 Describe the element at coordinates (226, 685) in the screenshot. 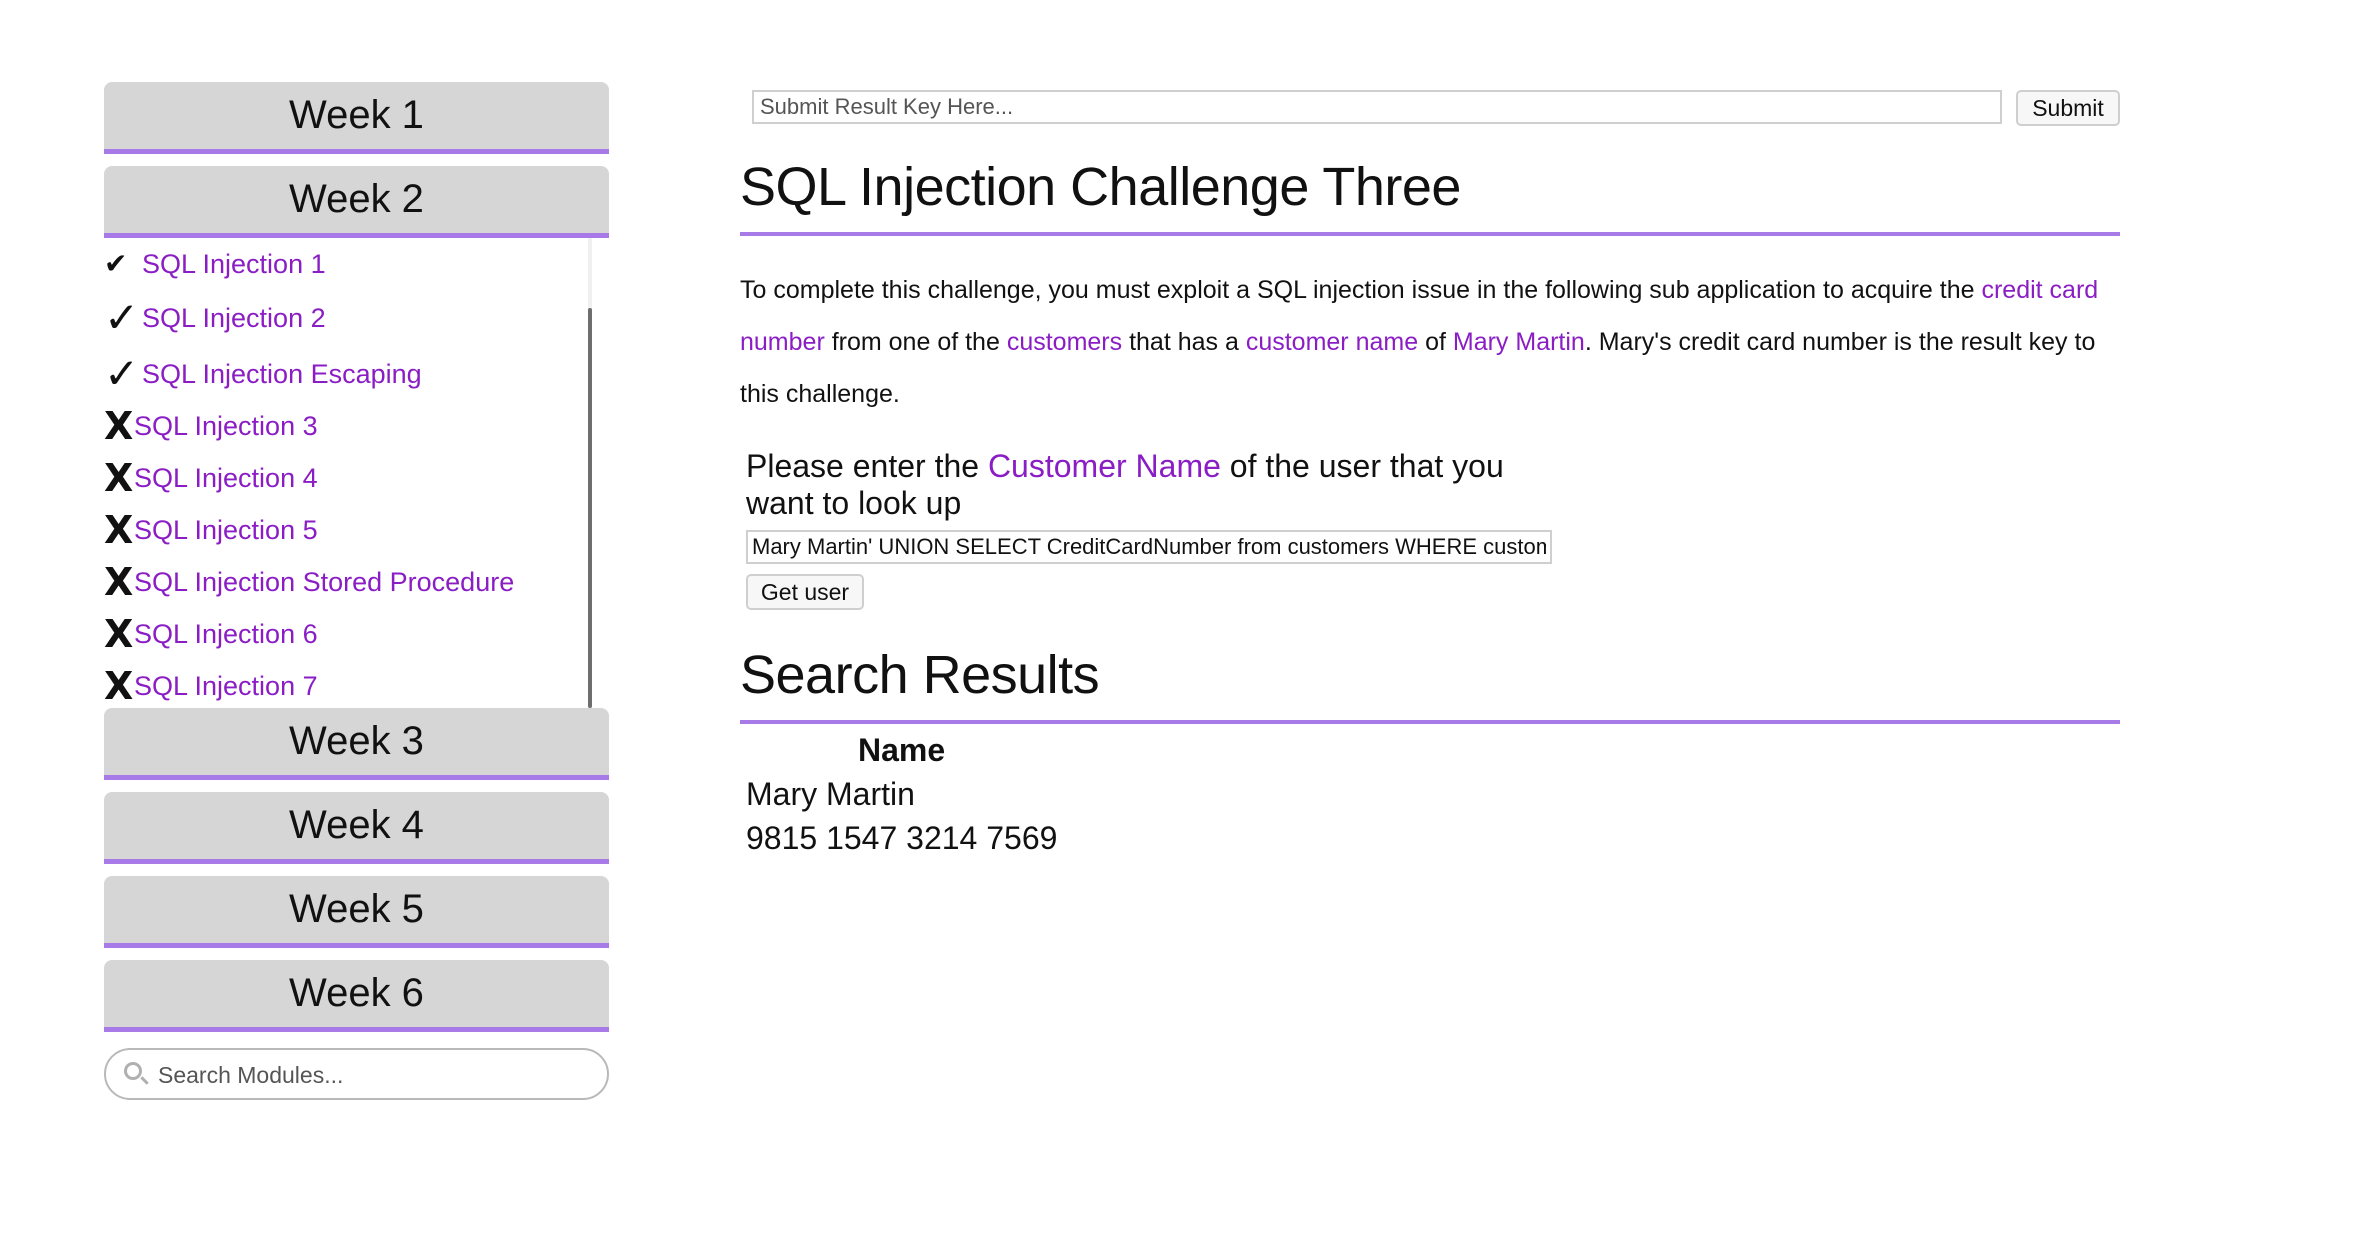

I see `module-label: SQL Injection 7` at that location.